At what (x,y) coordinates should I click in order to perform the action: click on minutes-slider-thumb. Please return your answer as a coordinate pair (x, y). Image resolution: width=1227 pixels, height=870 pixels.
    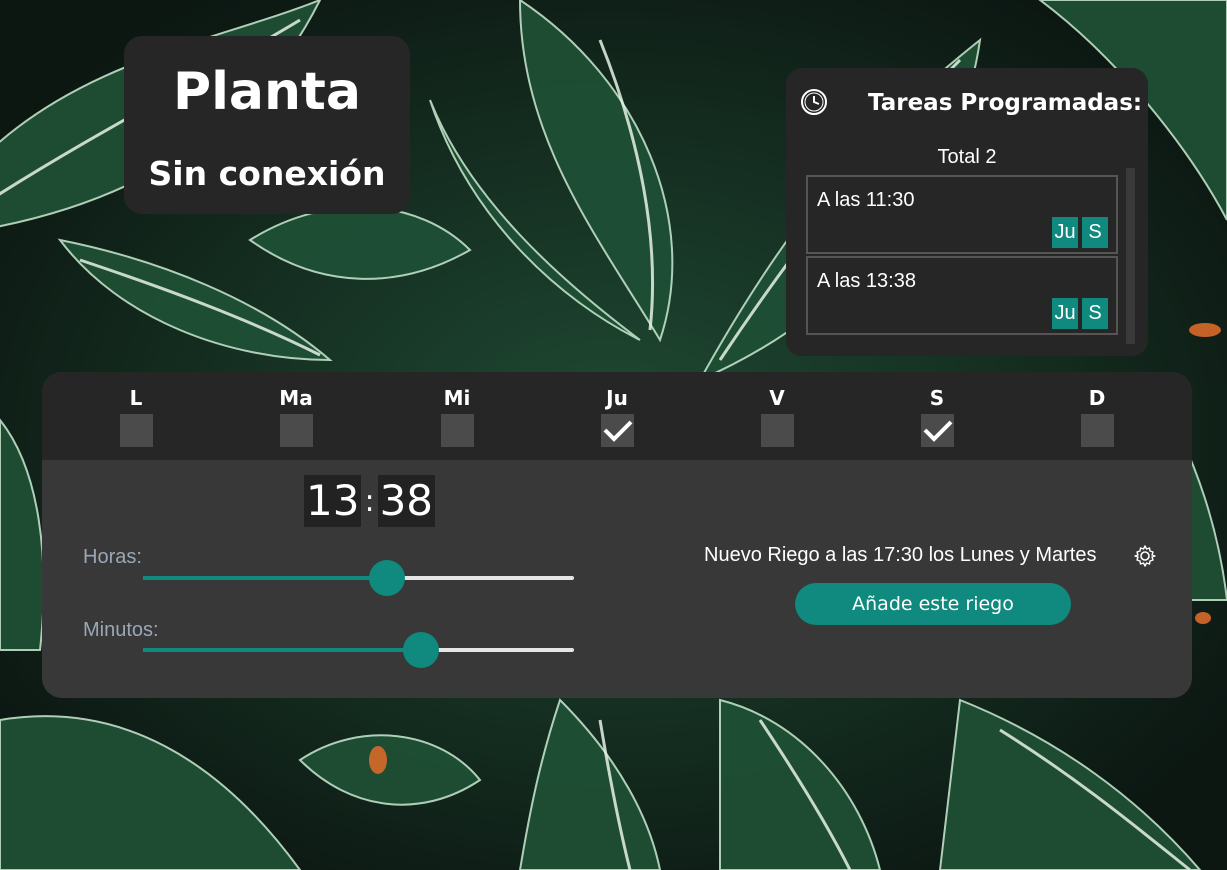
    Looking at the image, I should click on (420, 650).